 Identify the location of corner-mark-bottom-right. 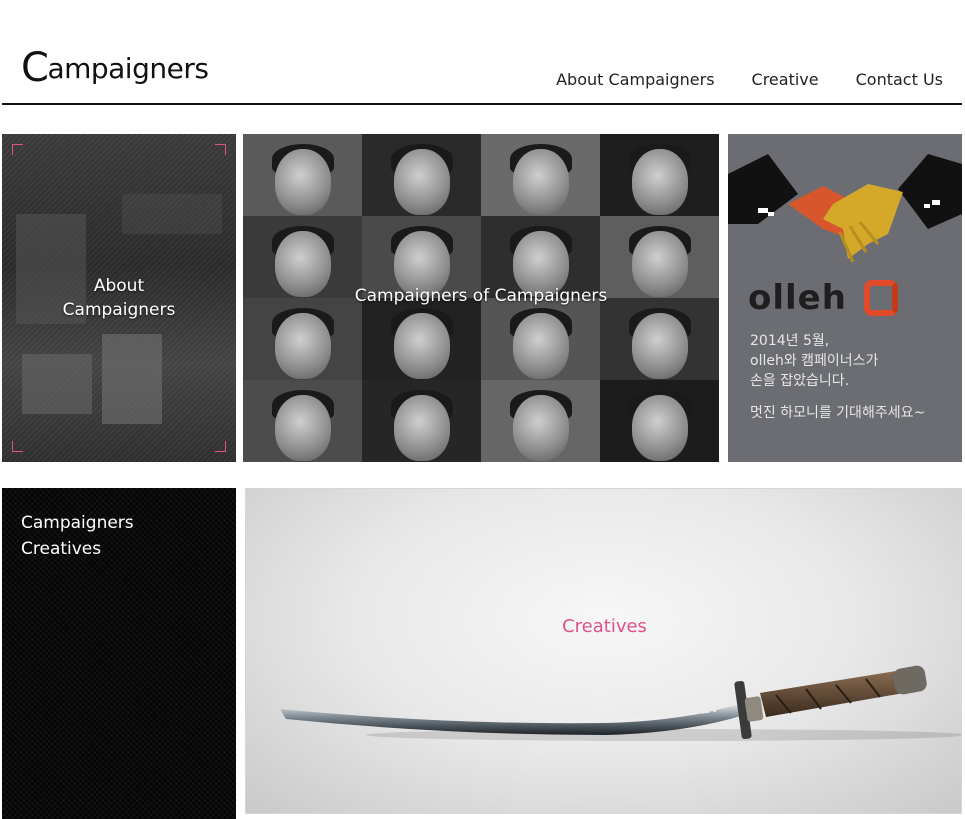
(220, 446).